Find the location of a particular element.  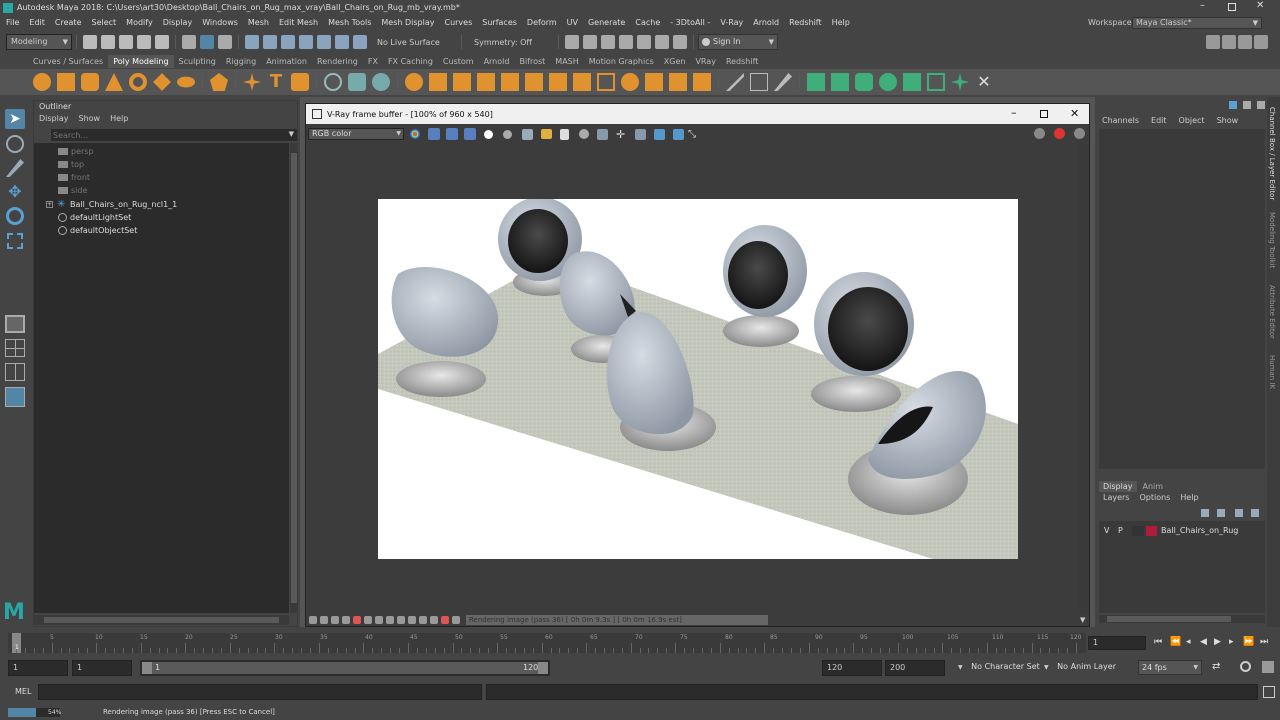

symmetry-tool-icon is located at coordinates (759, 82).